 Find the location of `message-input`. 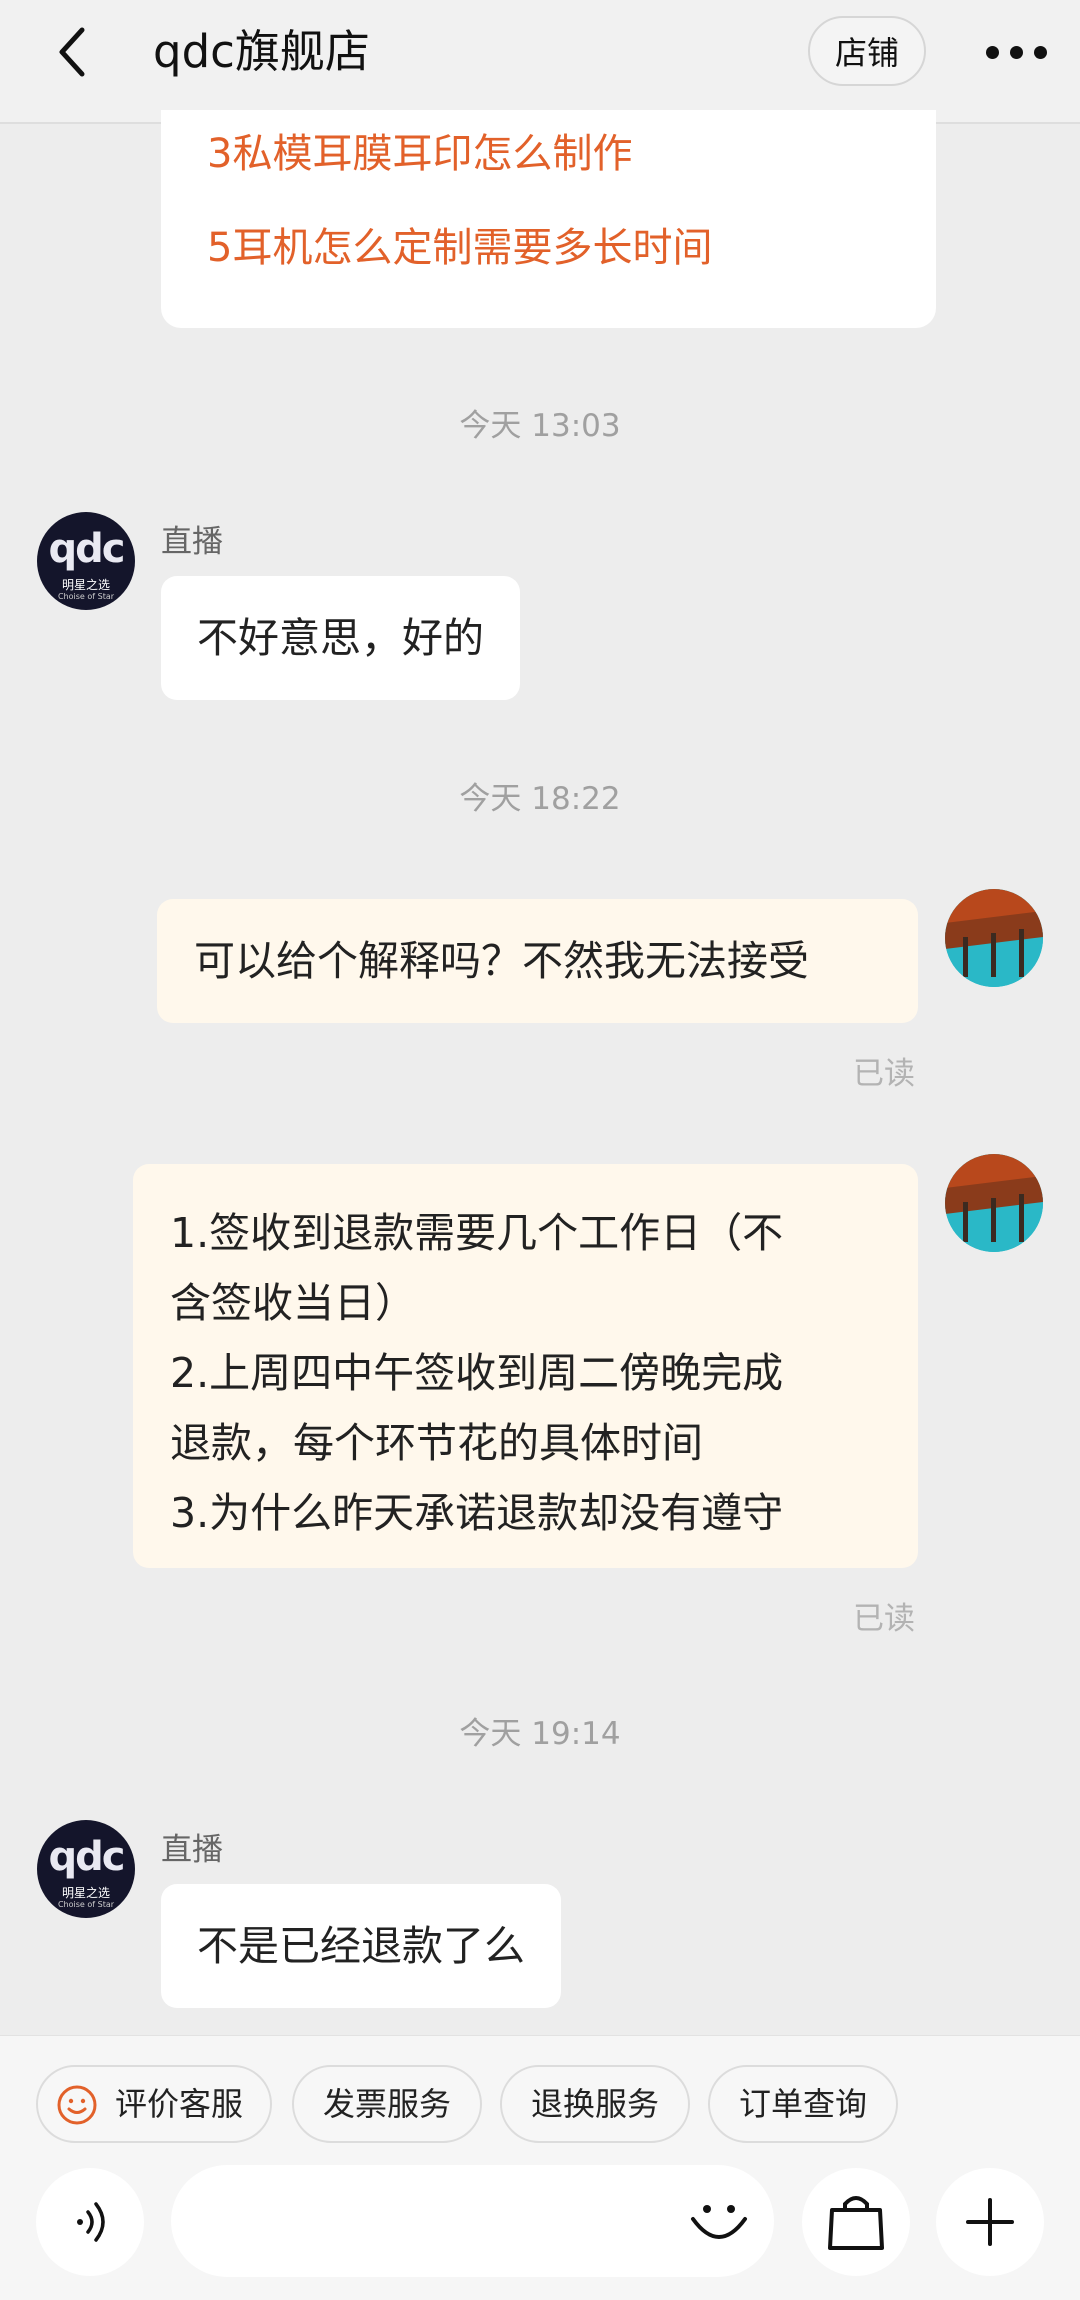

message-input is located at coordinates (472, 2221).